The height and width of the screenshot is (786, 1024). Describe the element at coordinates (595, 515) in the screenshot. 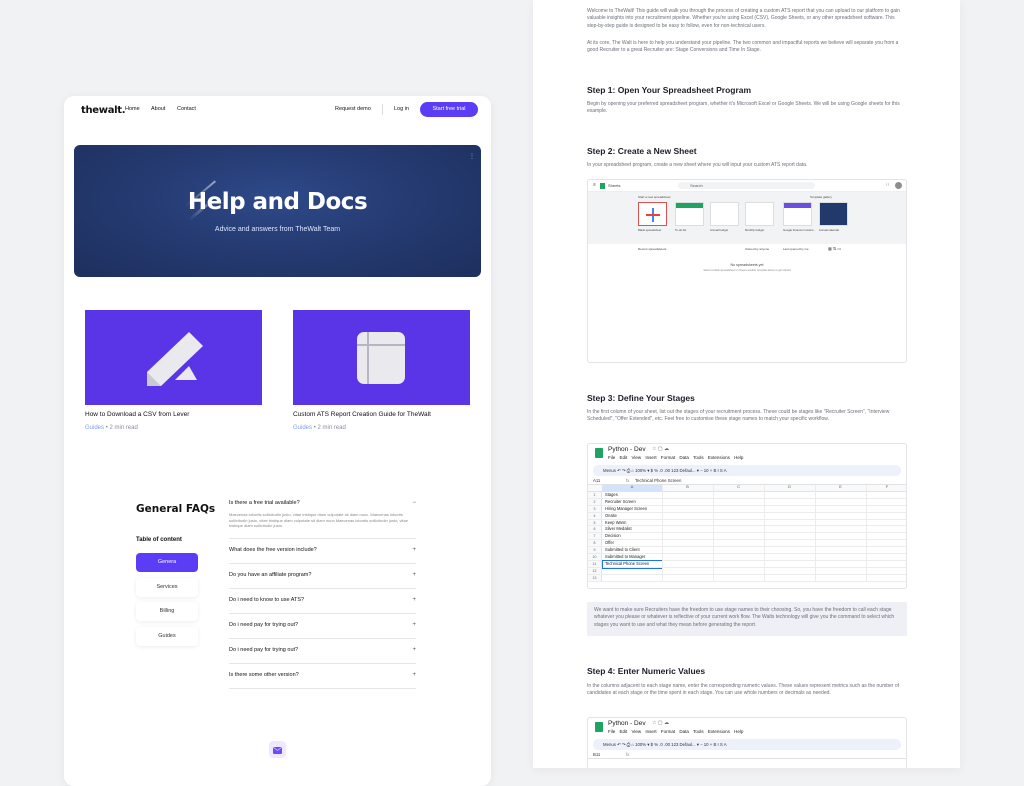

I see `row-number: 4` at that location.